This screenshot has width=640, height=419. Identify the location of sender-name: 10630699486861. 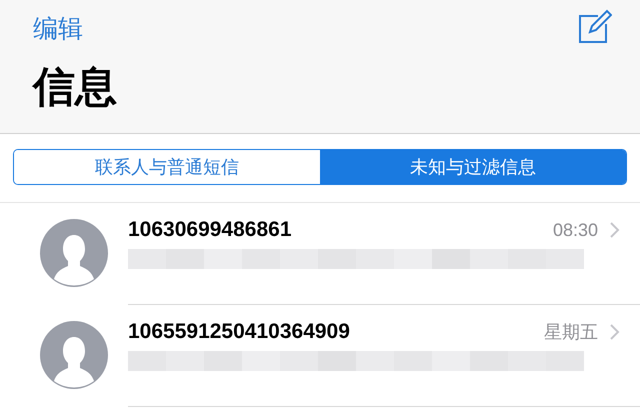
(210, 230).